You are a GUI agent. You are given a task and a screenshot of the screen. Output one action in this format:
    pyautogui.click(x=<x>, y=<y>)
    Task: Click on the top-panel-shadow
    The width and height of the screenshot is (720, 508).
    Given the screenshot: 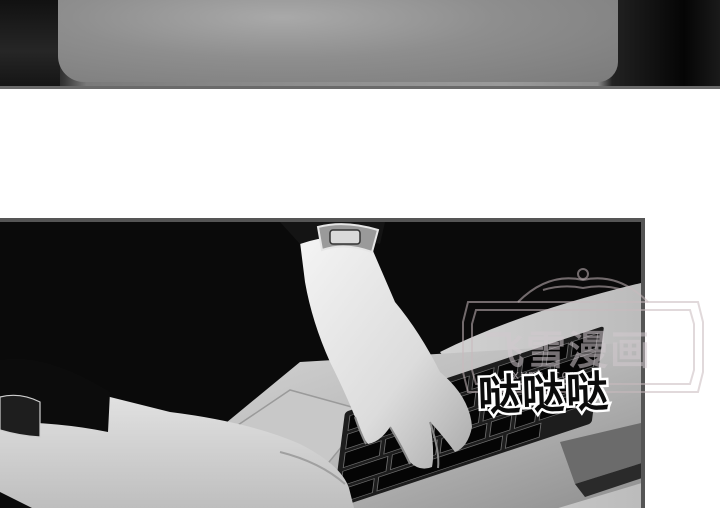 What is the action you would take?
    pyautogui.click(x=30, y=43)
    